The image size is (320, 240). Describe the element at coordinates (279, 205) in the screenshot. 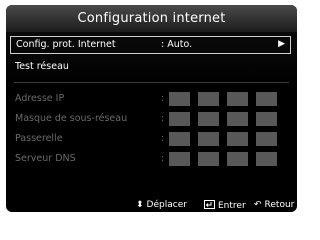

I see `return-label: Retour` at that location.